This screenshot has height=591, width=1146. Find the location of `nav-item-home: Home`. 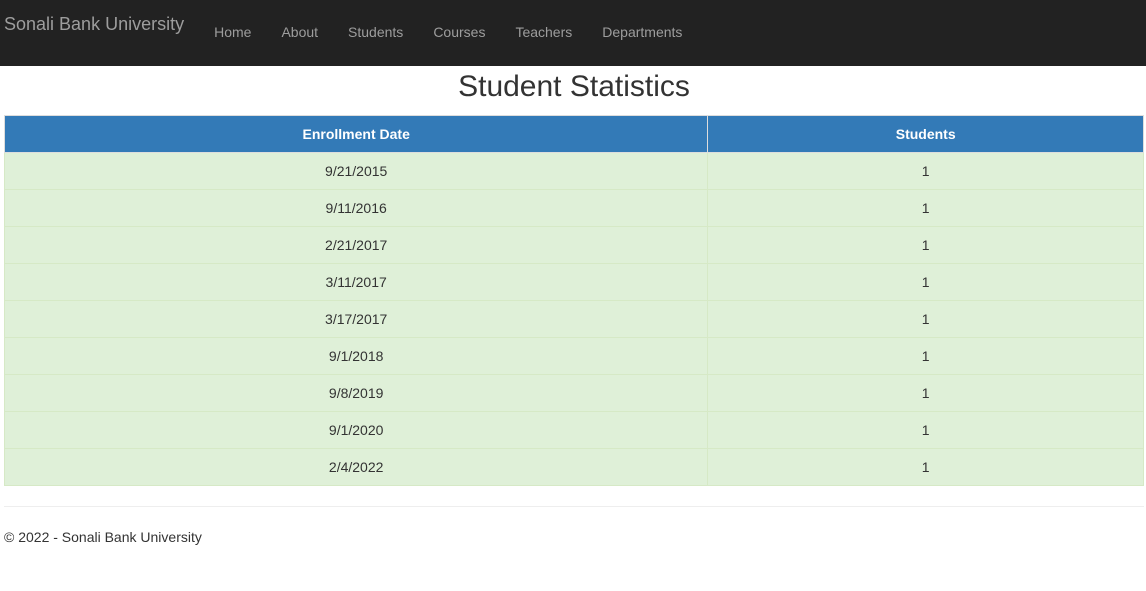

nav-item-home: Home is located at coordinates (232, 32).